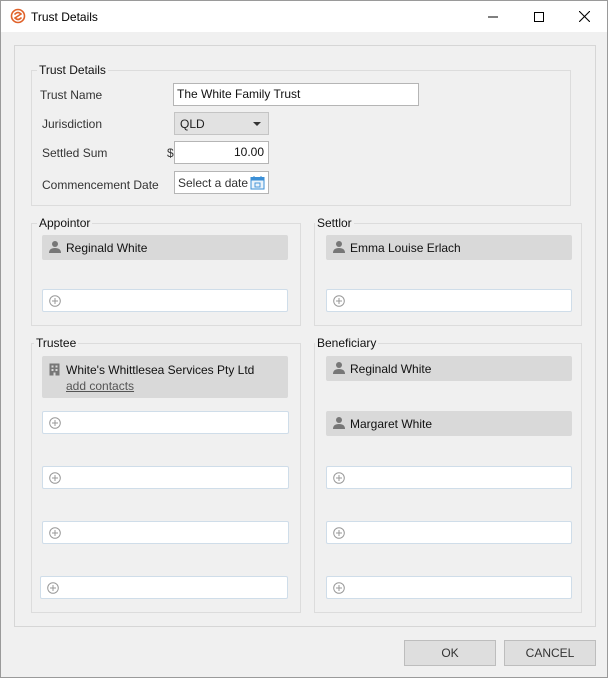  What do you see at coordinates (304, 16) in the screenshot?
I see `title-bar: Trust Details` at bounding box center [304, 16].